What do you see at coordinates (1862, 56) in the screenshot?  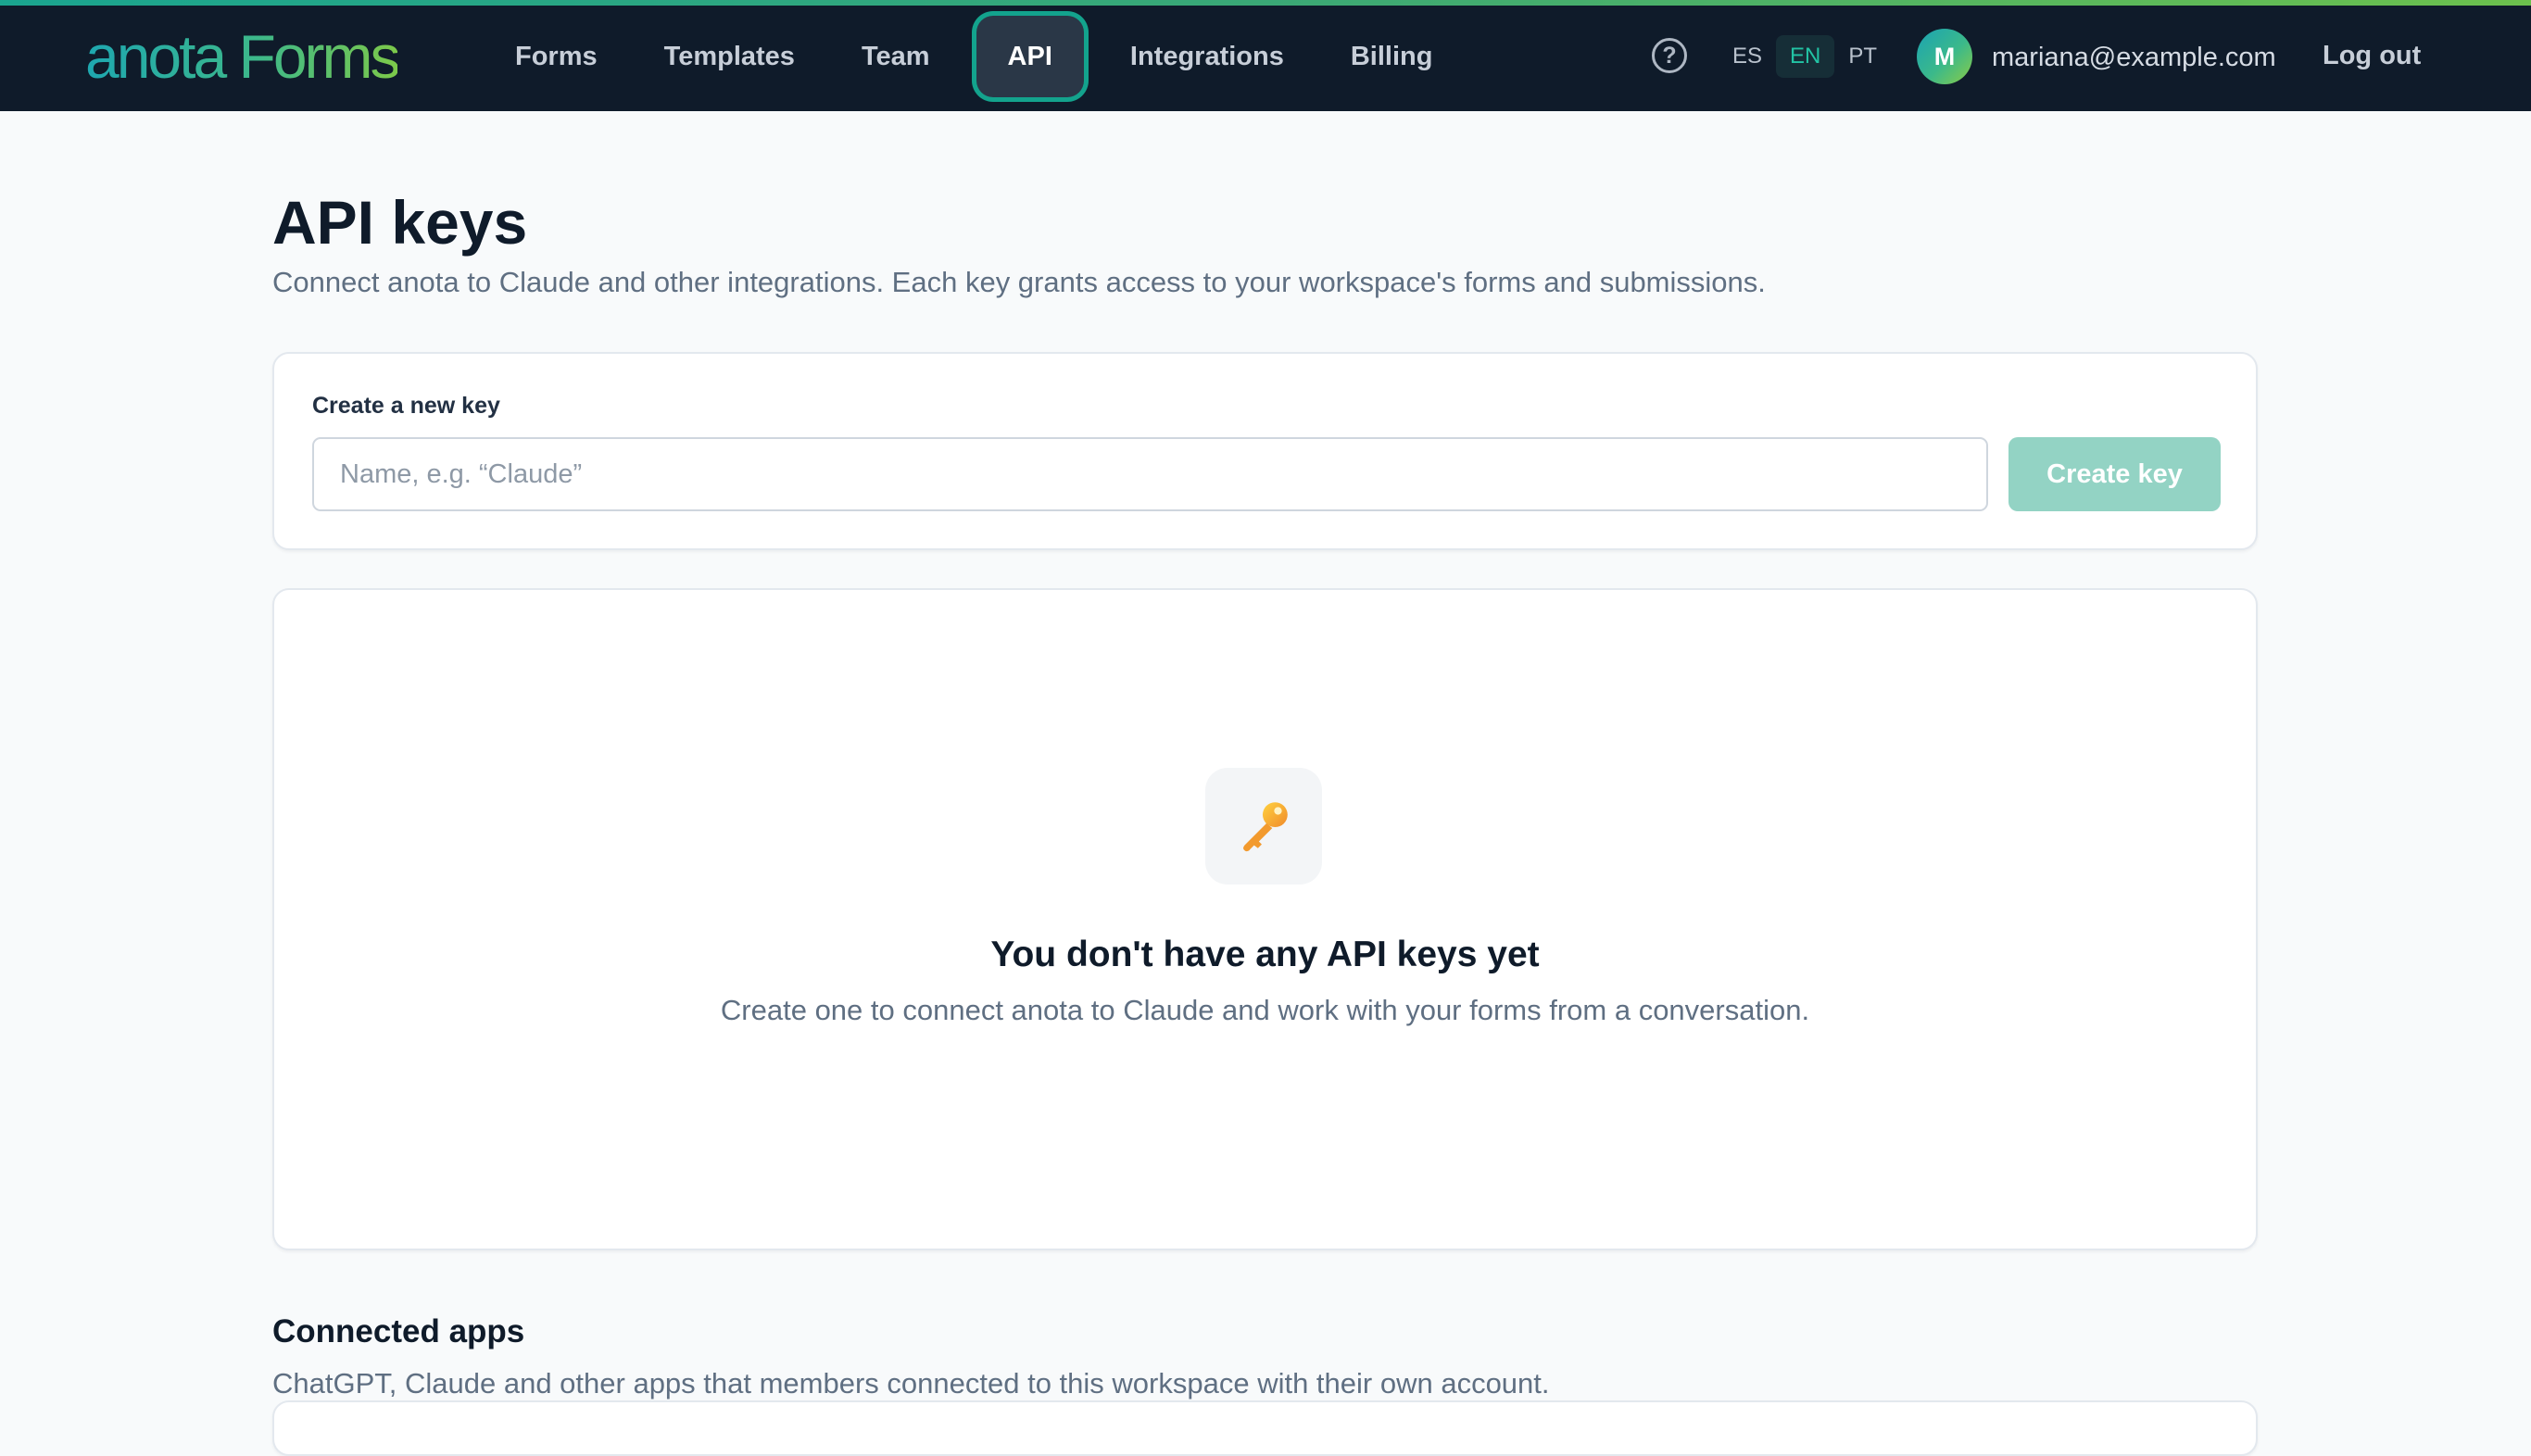 I see `lang-pt: PT` at bounding box center [1862, 56].